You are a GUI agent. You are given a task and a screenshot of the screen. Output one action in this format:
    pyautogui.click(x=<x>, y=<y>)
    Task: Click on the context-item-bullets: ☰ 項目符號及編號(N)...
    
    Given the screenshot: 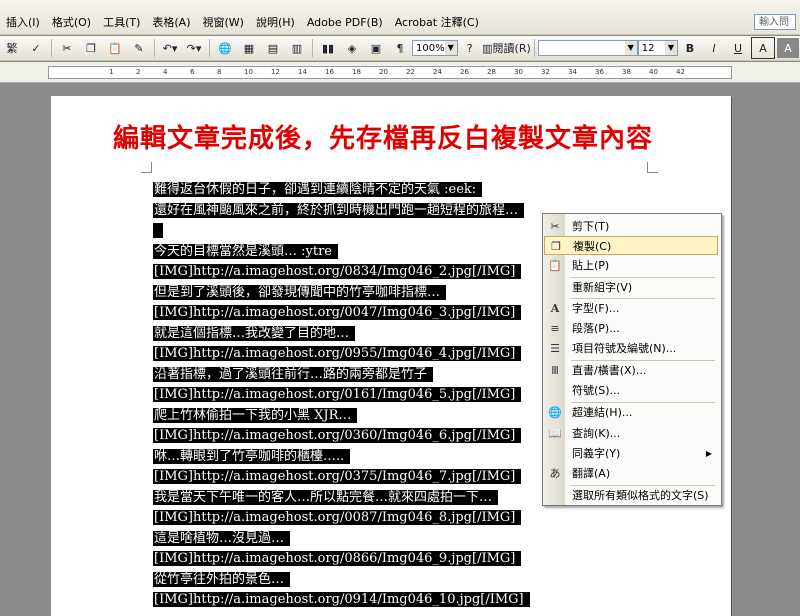 What is the action you would take?
    pyautogui.click(x=631, y=348)
    